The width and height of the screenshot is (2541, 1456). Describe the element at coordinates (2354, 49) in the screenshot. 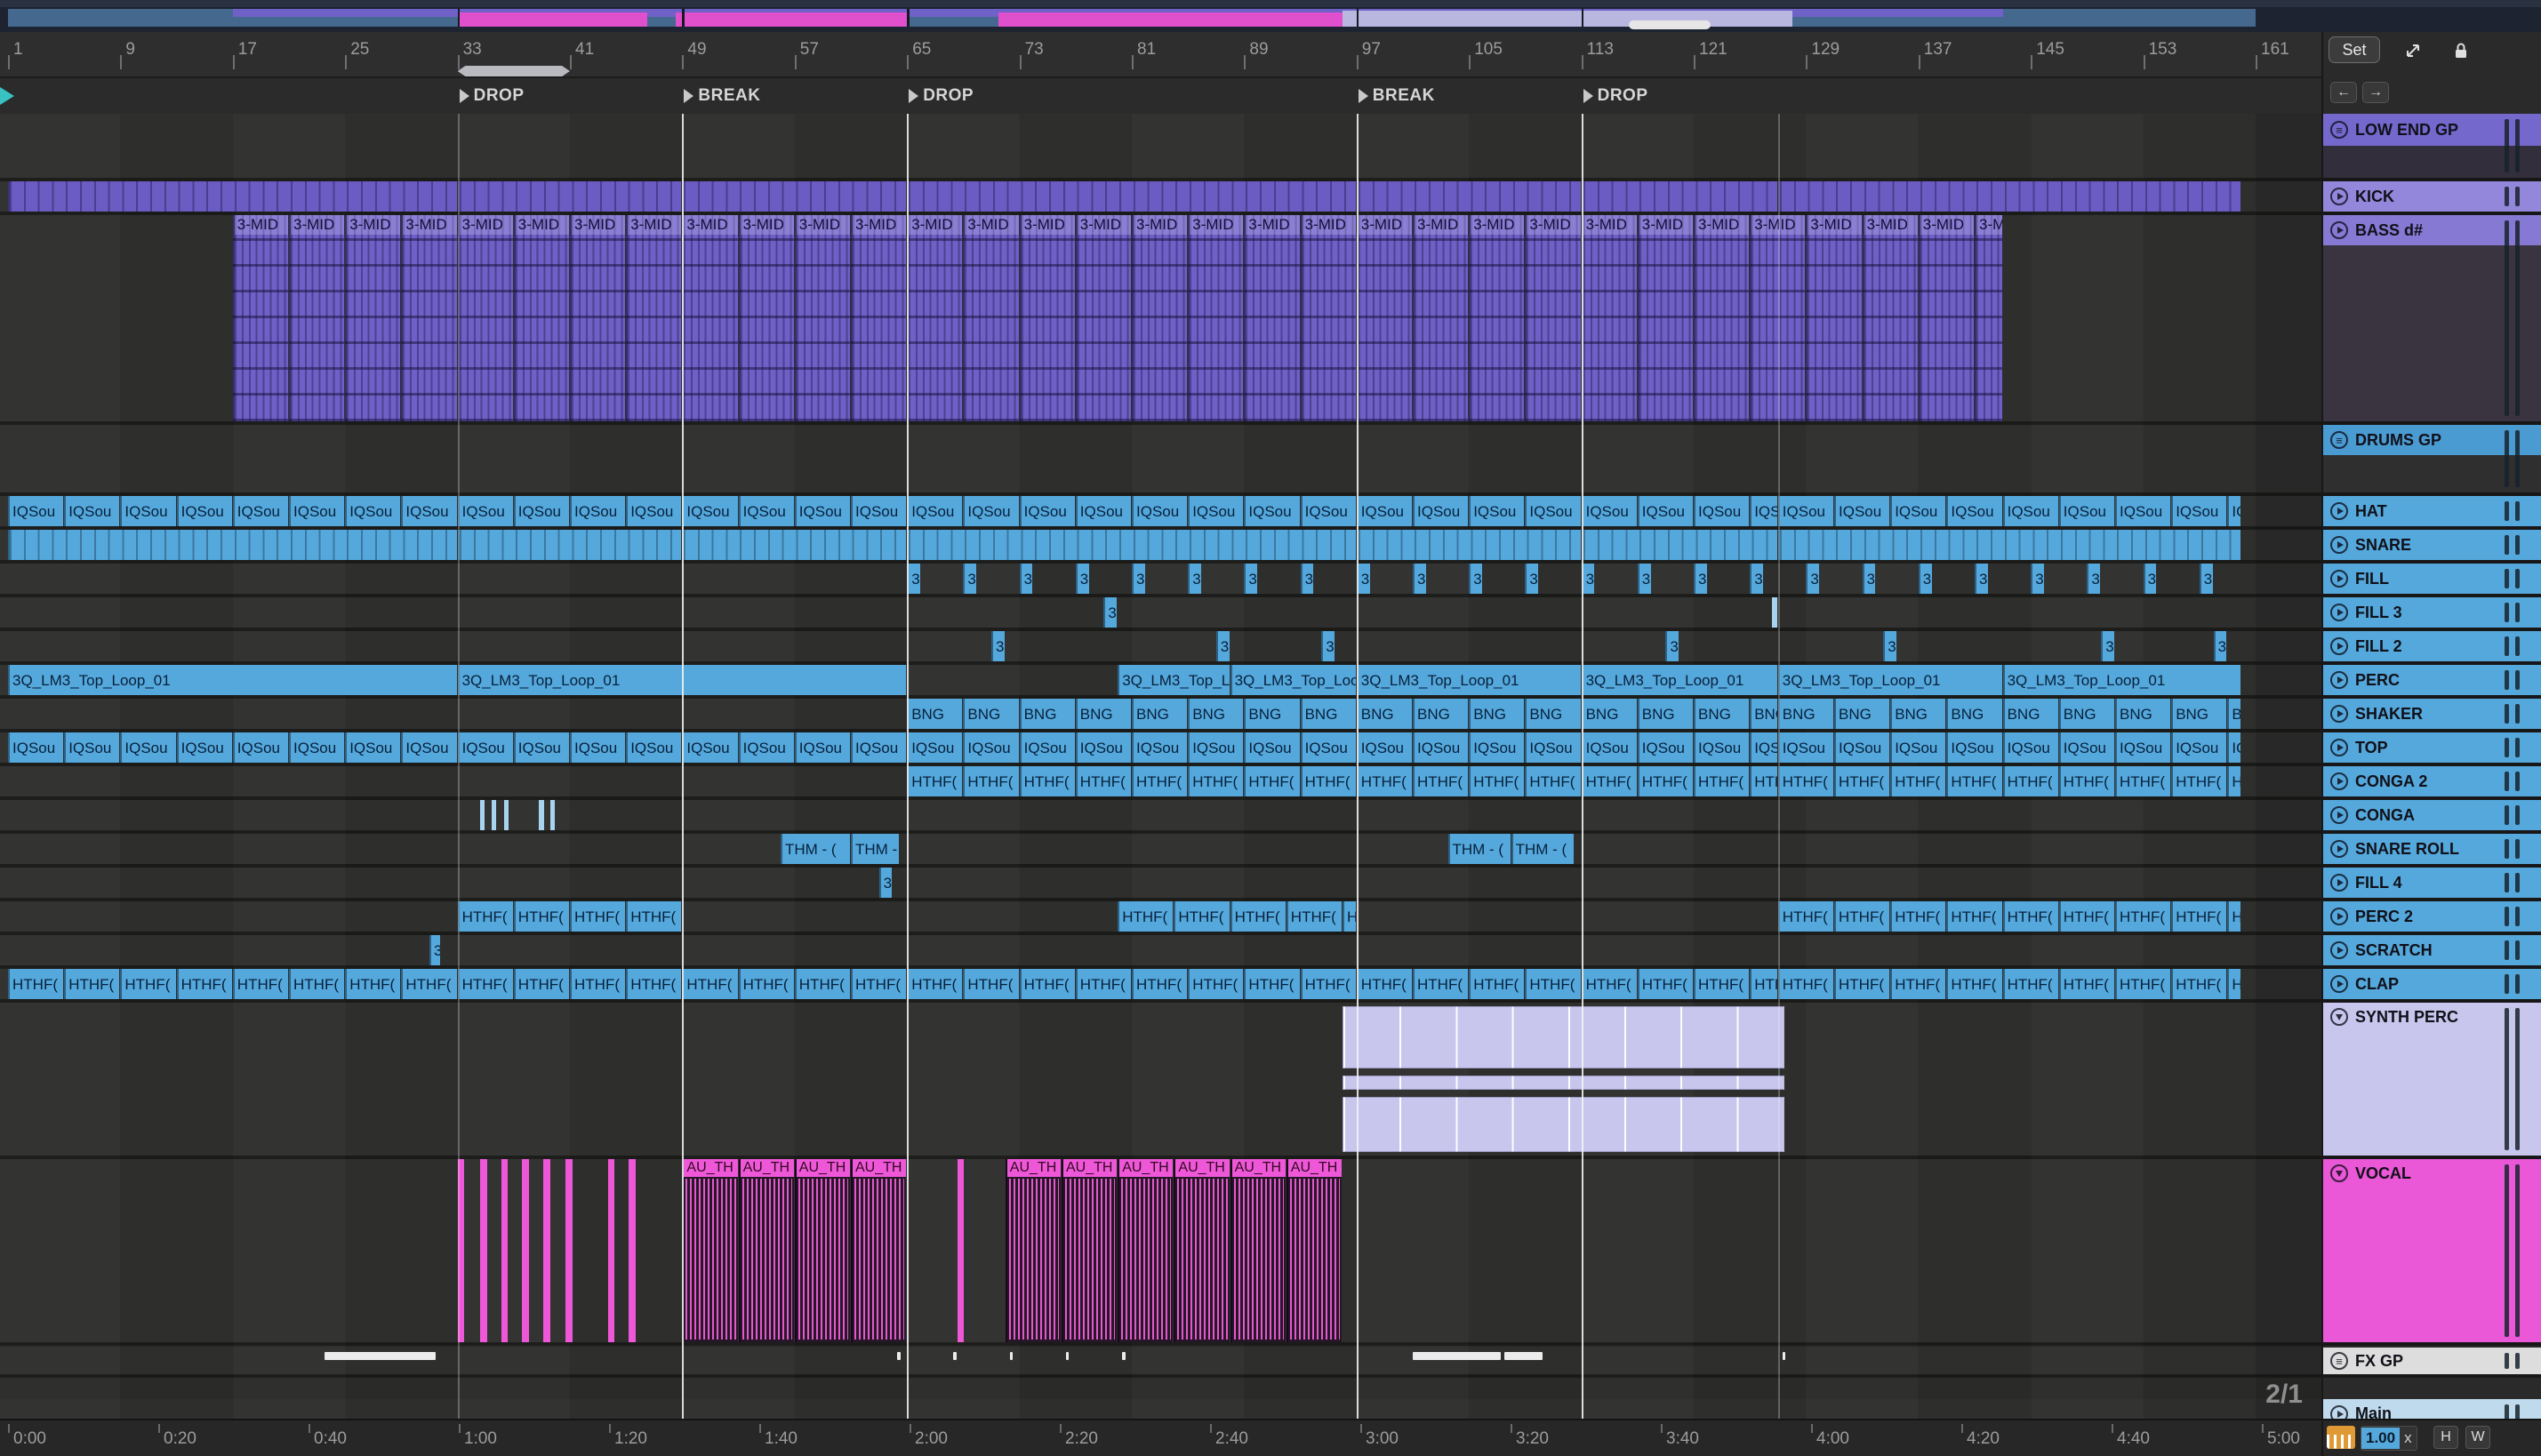

I see `set-locator-button: Set` at that location.